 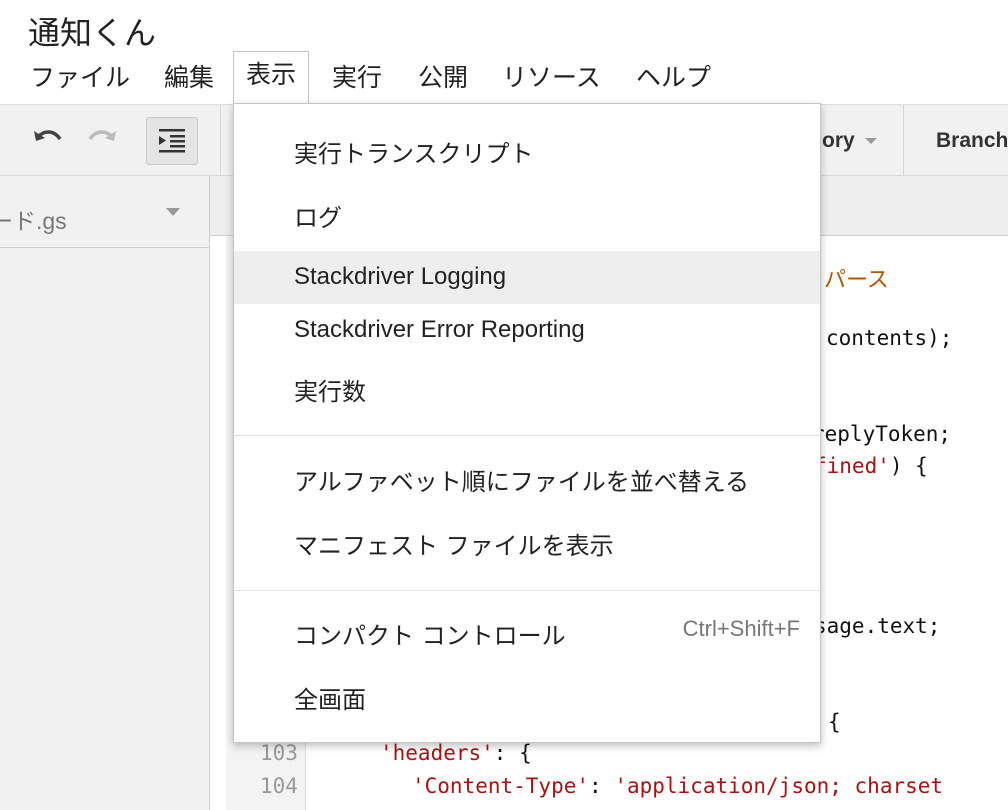 I want to click on menu-item-label: ログ, so click(x=318, y=218).